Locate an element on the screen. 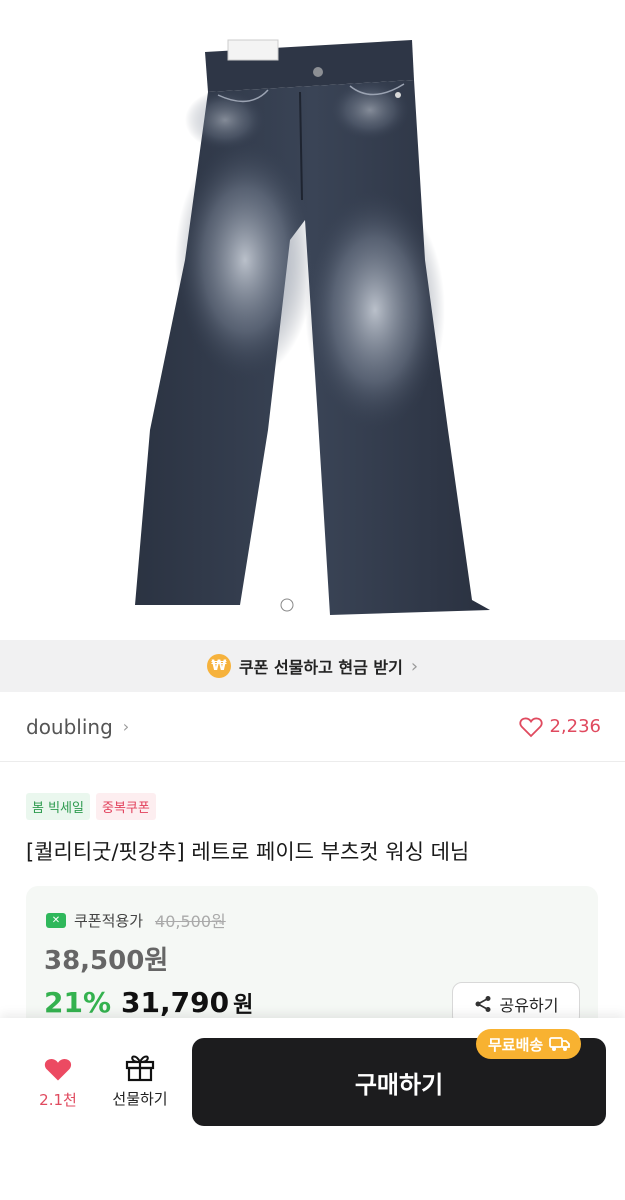 This screenshot has width=625, height=1200. gift-label: 선물하기 is located at coordinates (140, 1099).